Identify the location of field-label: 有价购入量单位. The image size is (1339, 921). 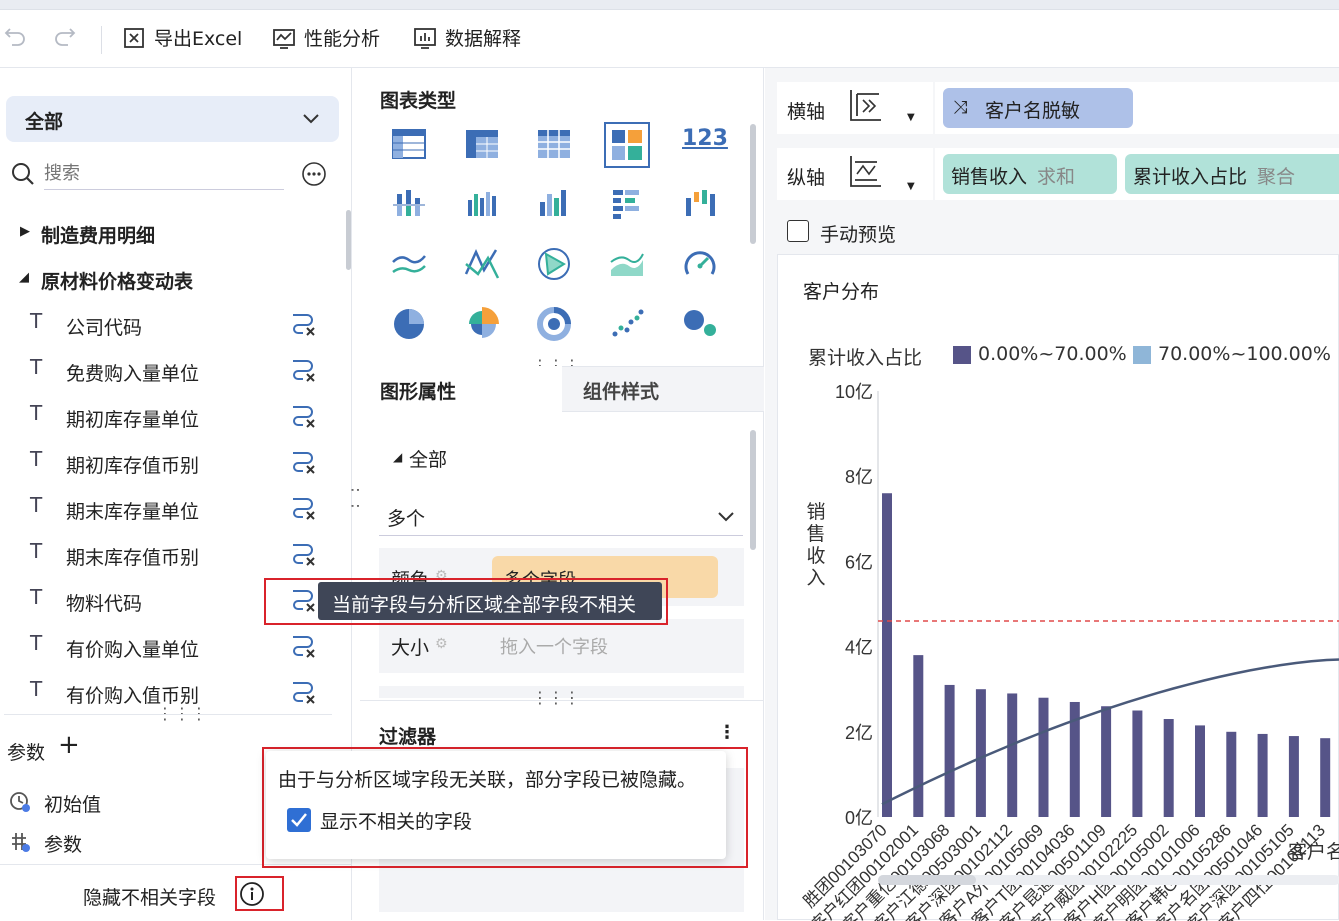
(133, 650).